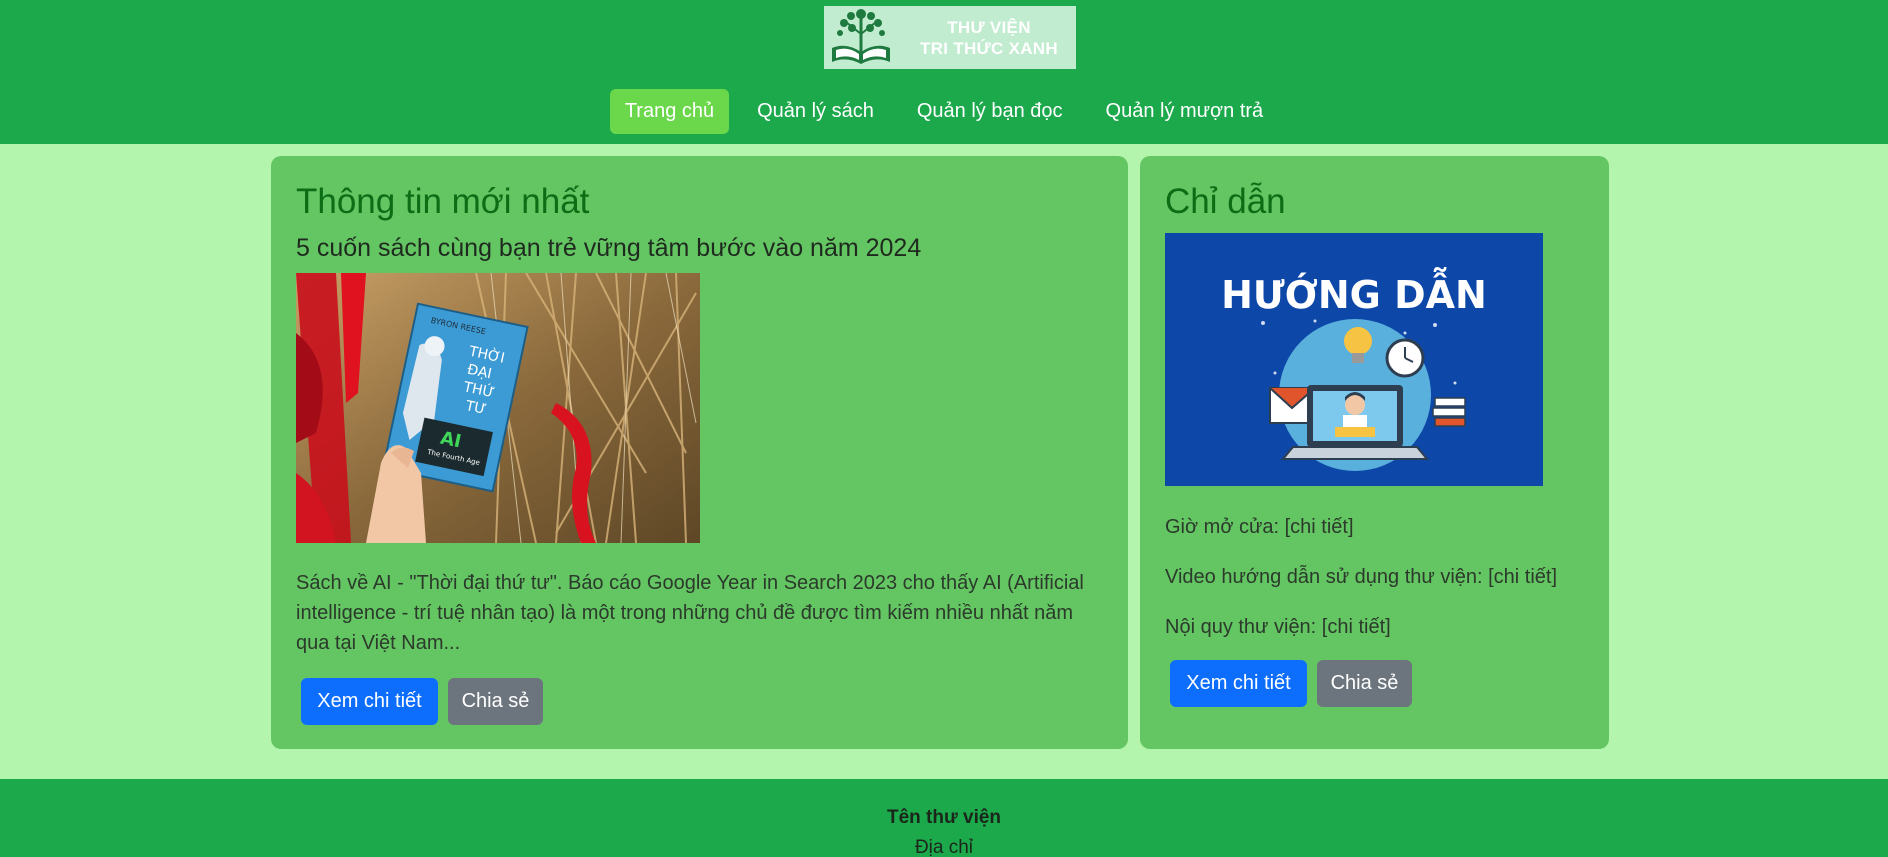 This screenshot has width=1888, height=857. Describe the element at coordinates (990, 111) in the screenshot. I see `nav-item-readers: Quản lý bạn đọc` at that location.